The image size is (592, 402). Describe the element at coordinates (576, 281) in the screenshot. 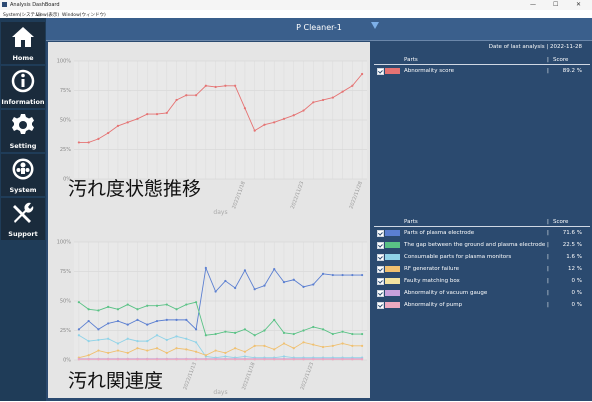

I see `row-score: 0 %` at that location.